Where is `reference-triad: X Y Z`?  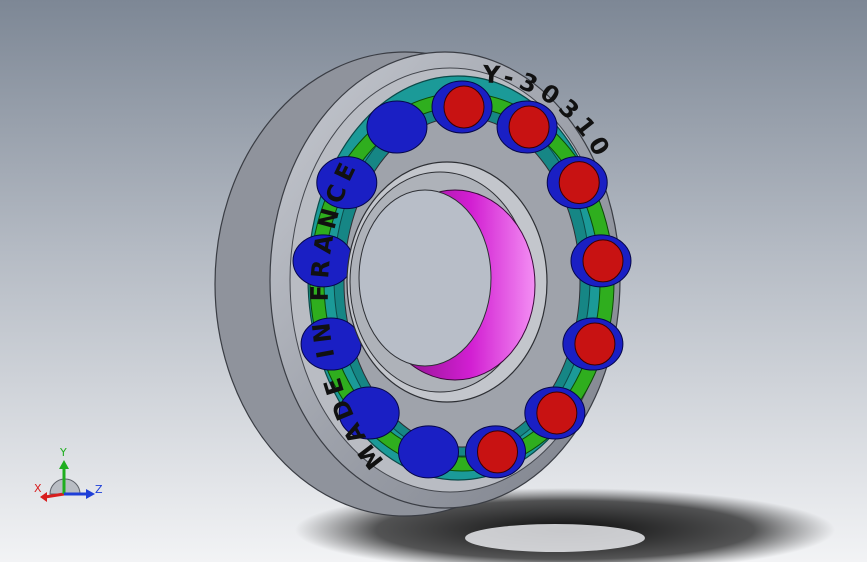 reference-triad: X Y Z is located at coordinates (68, 474).